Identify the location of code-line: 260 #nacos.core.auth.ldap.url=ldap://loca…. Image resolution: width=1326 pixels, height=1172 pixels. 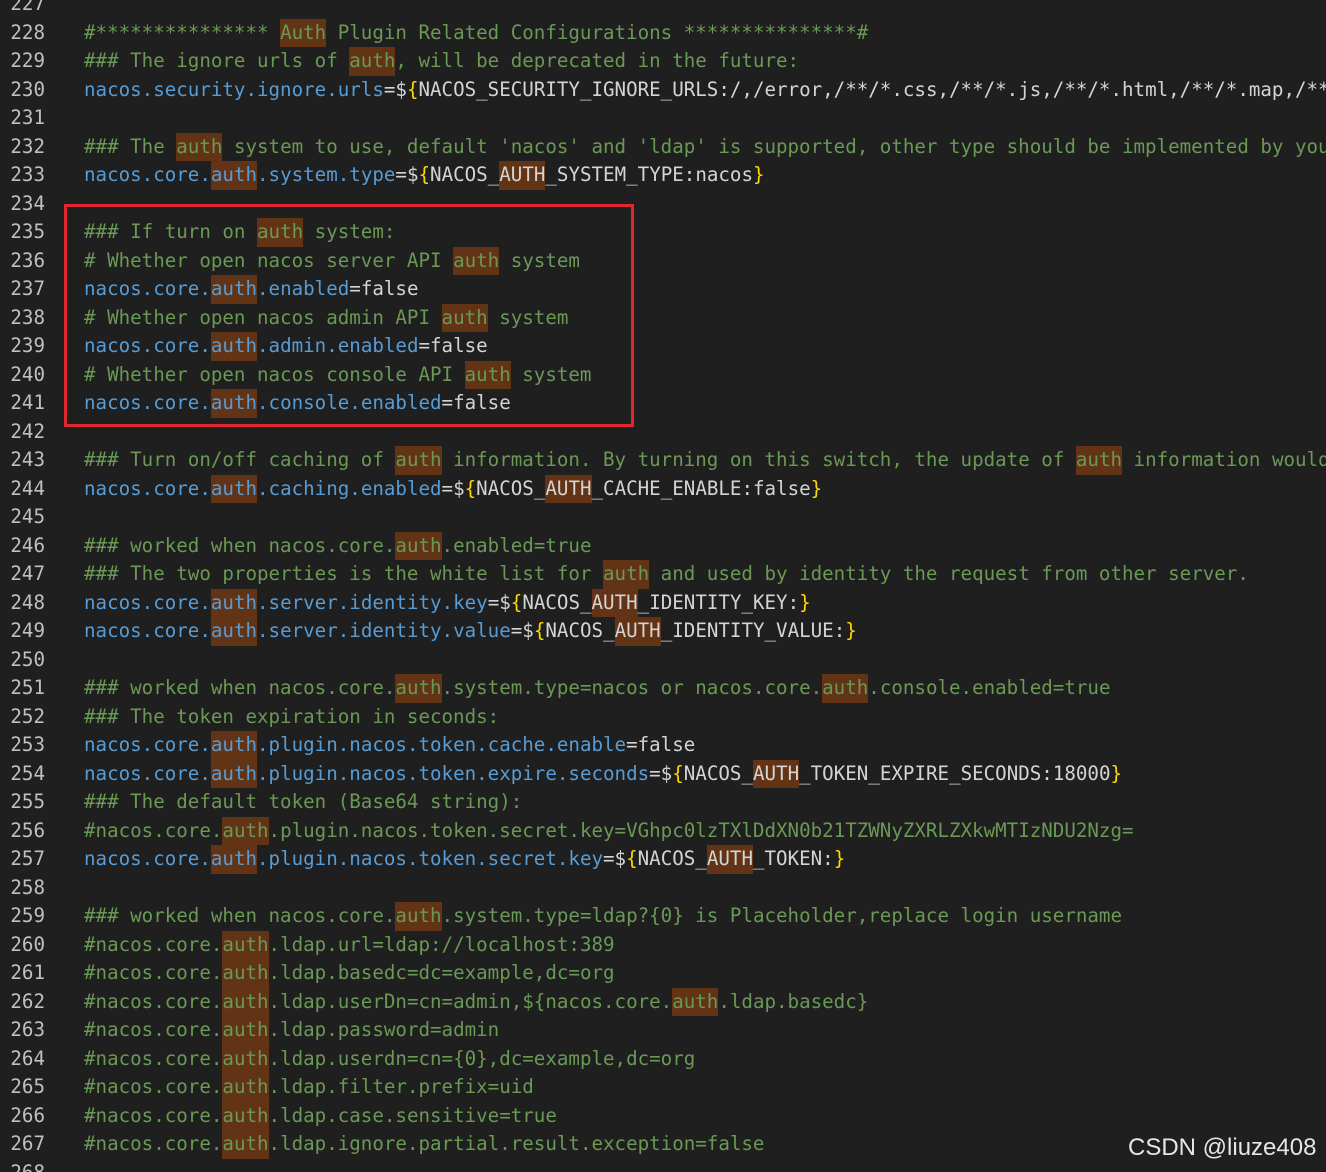
(663, 945).